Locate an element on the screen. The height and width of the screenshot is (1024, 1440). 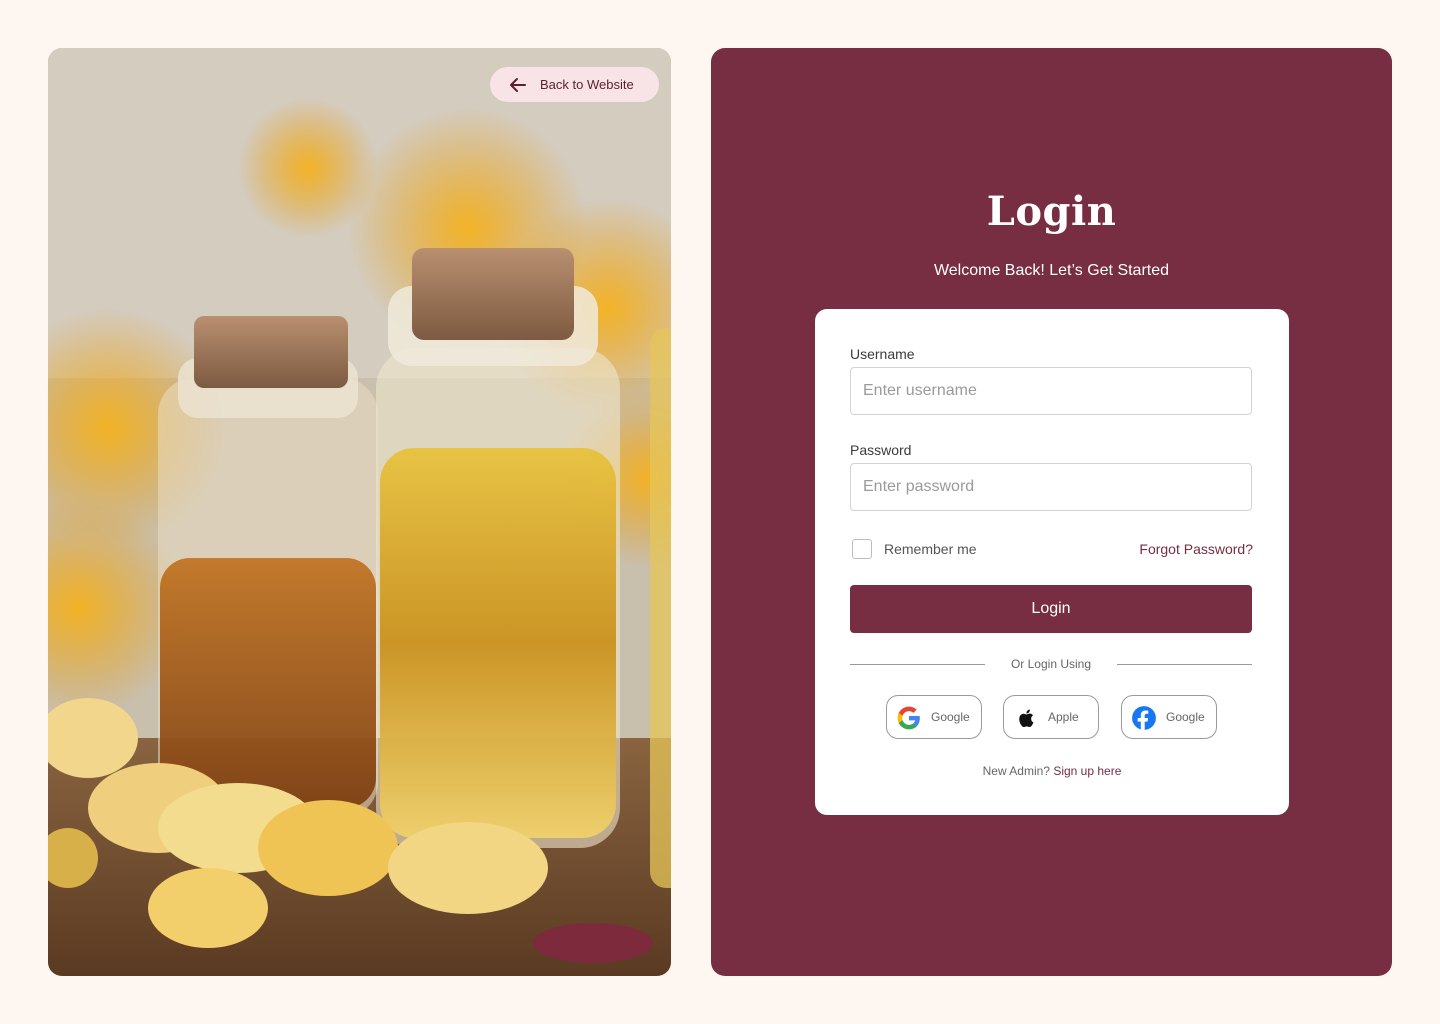
remember-me-label: Remember me is located at coordinates (930, 549).